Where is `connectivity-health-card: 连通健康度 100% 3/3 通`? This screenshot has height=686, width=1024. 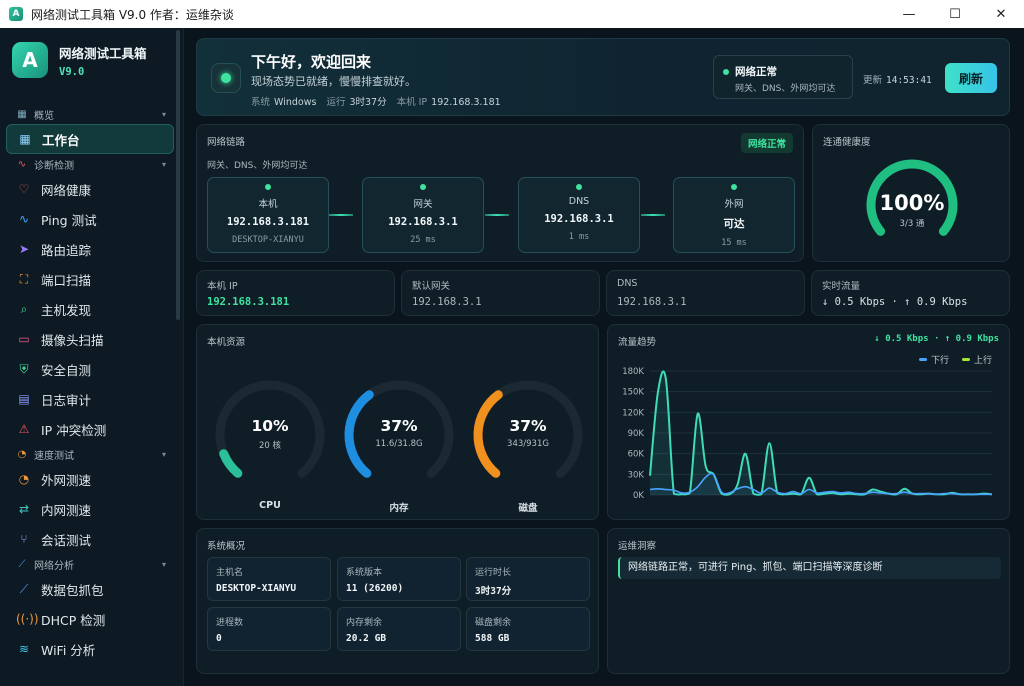 connectivity-health-card: 连通健康度 100% 3/3 通 is located at coordinates (911, 193).